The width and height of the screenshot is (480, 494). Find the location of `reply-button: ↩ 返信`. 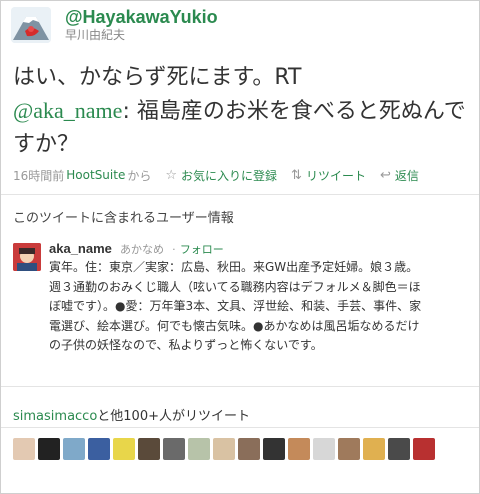

reply-button: ↩ 返信 is located at coordinates (399, 175).